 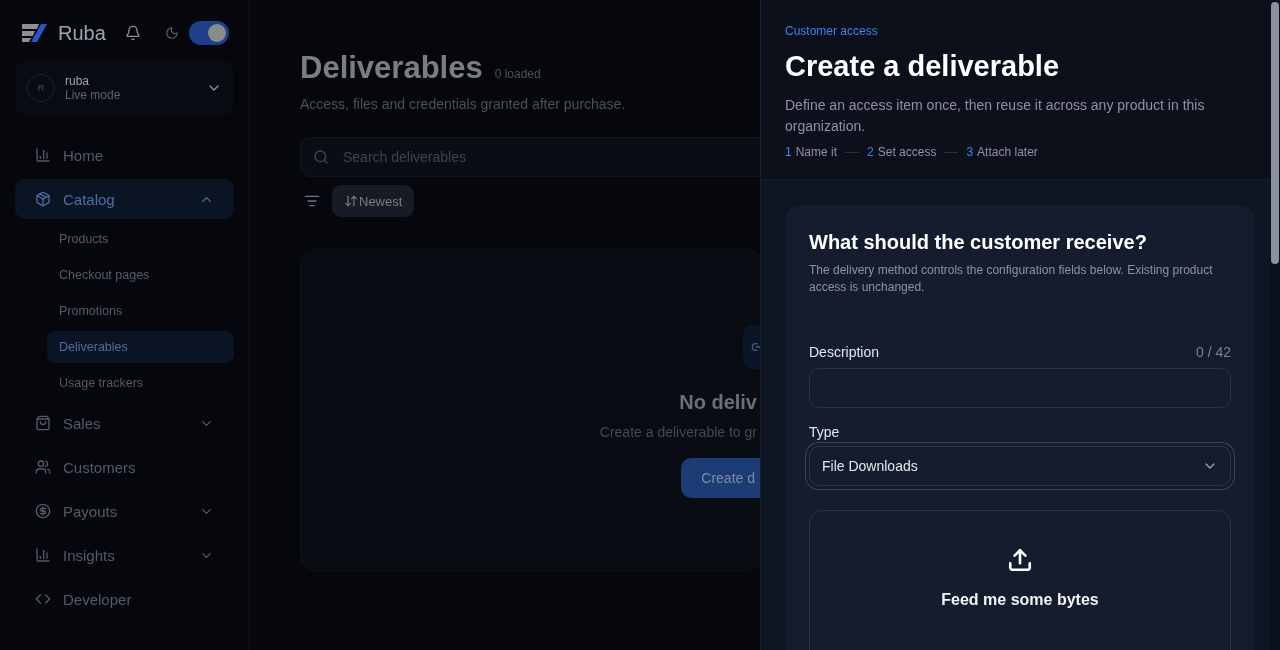 I want to click on sort-arrows-icon, so click(x=351, y=201).